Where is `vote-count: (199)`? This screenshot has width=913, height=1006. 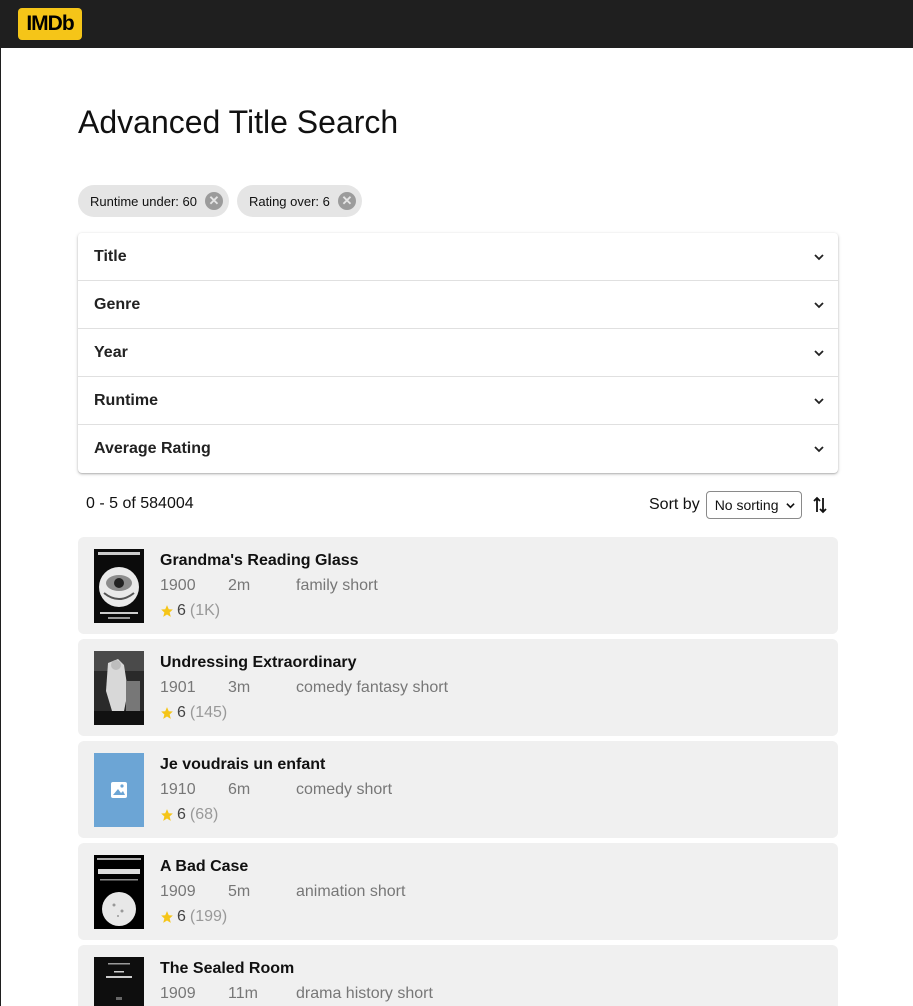
vote-count: (199) is located at coordinates (208, 916).